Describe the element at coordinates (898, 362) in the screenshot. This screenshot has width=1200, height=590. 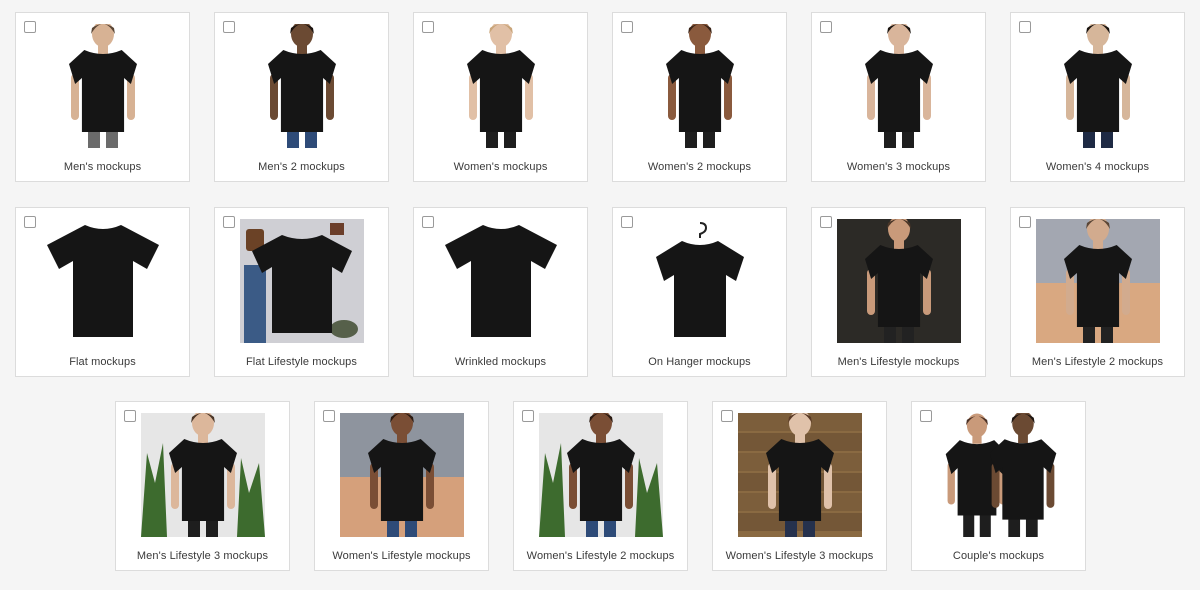
I see `mockup-label: Men's Lifestyle mockups` at that location.